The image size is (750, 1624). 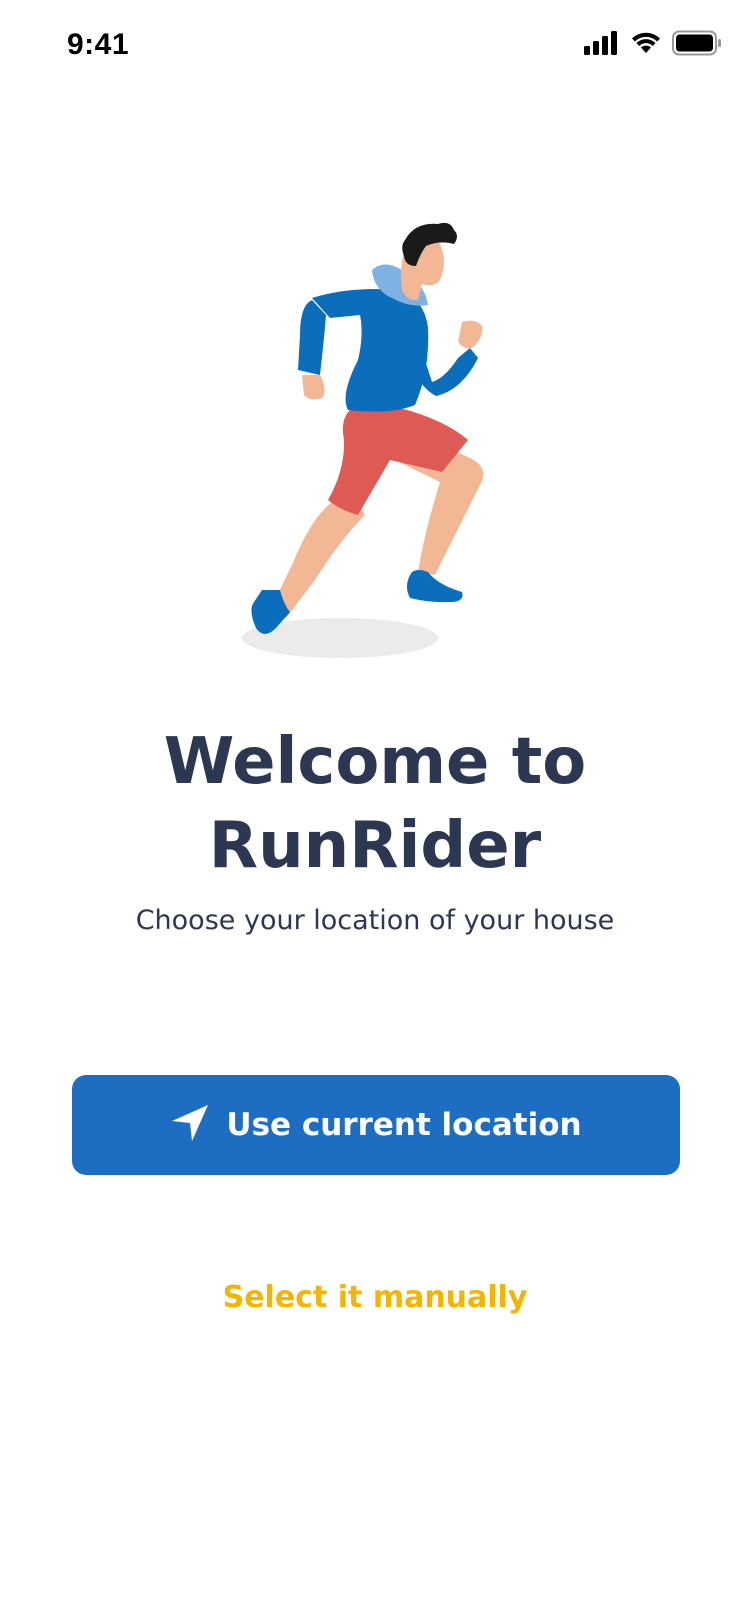 What do you see at coordinates (375, 804) in the screenshot?
I see `welcome-title: Welcome to RunRider` at bounding box center [375, 804].